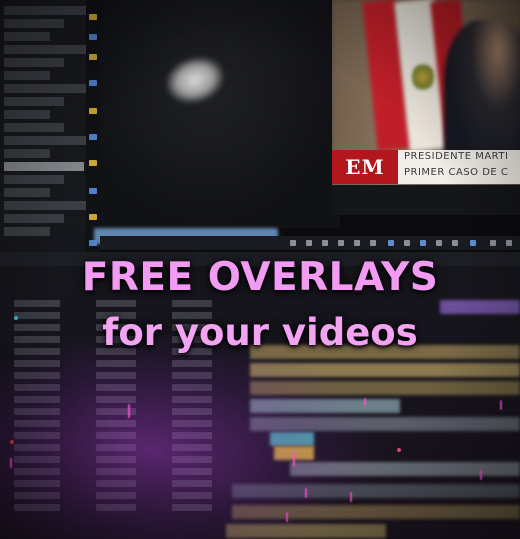 This screenshot has width=520, height=539. I want to click on headline-subtitle: for your videos, so click(260, 332).